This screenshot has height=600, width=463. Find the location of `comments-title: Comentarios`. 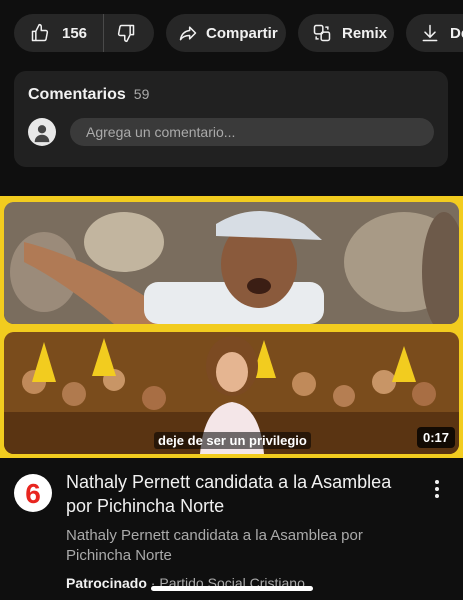

comments-title: Comentarios is located at coordinates (77, 94).